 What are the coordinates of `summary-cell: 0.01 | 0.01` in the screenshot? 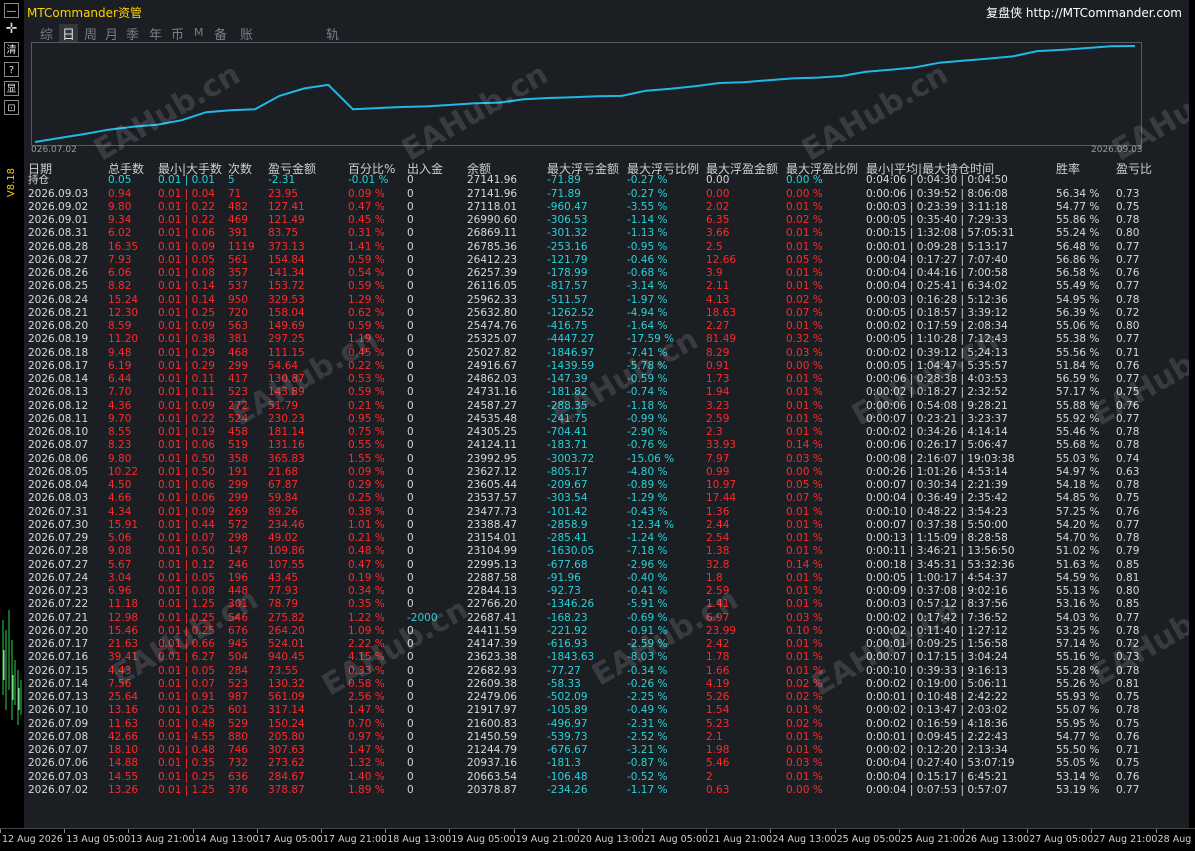 It's located at (186, 180).